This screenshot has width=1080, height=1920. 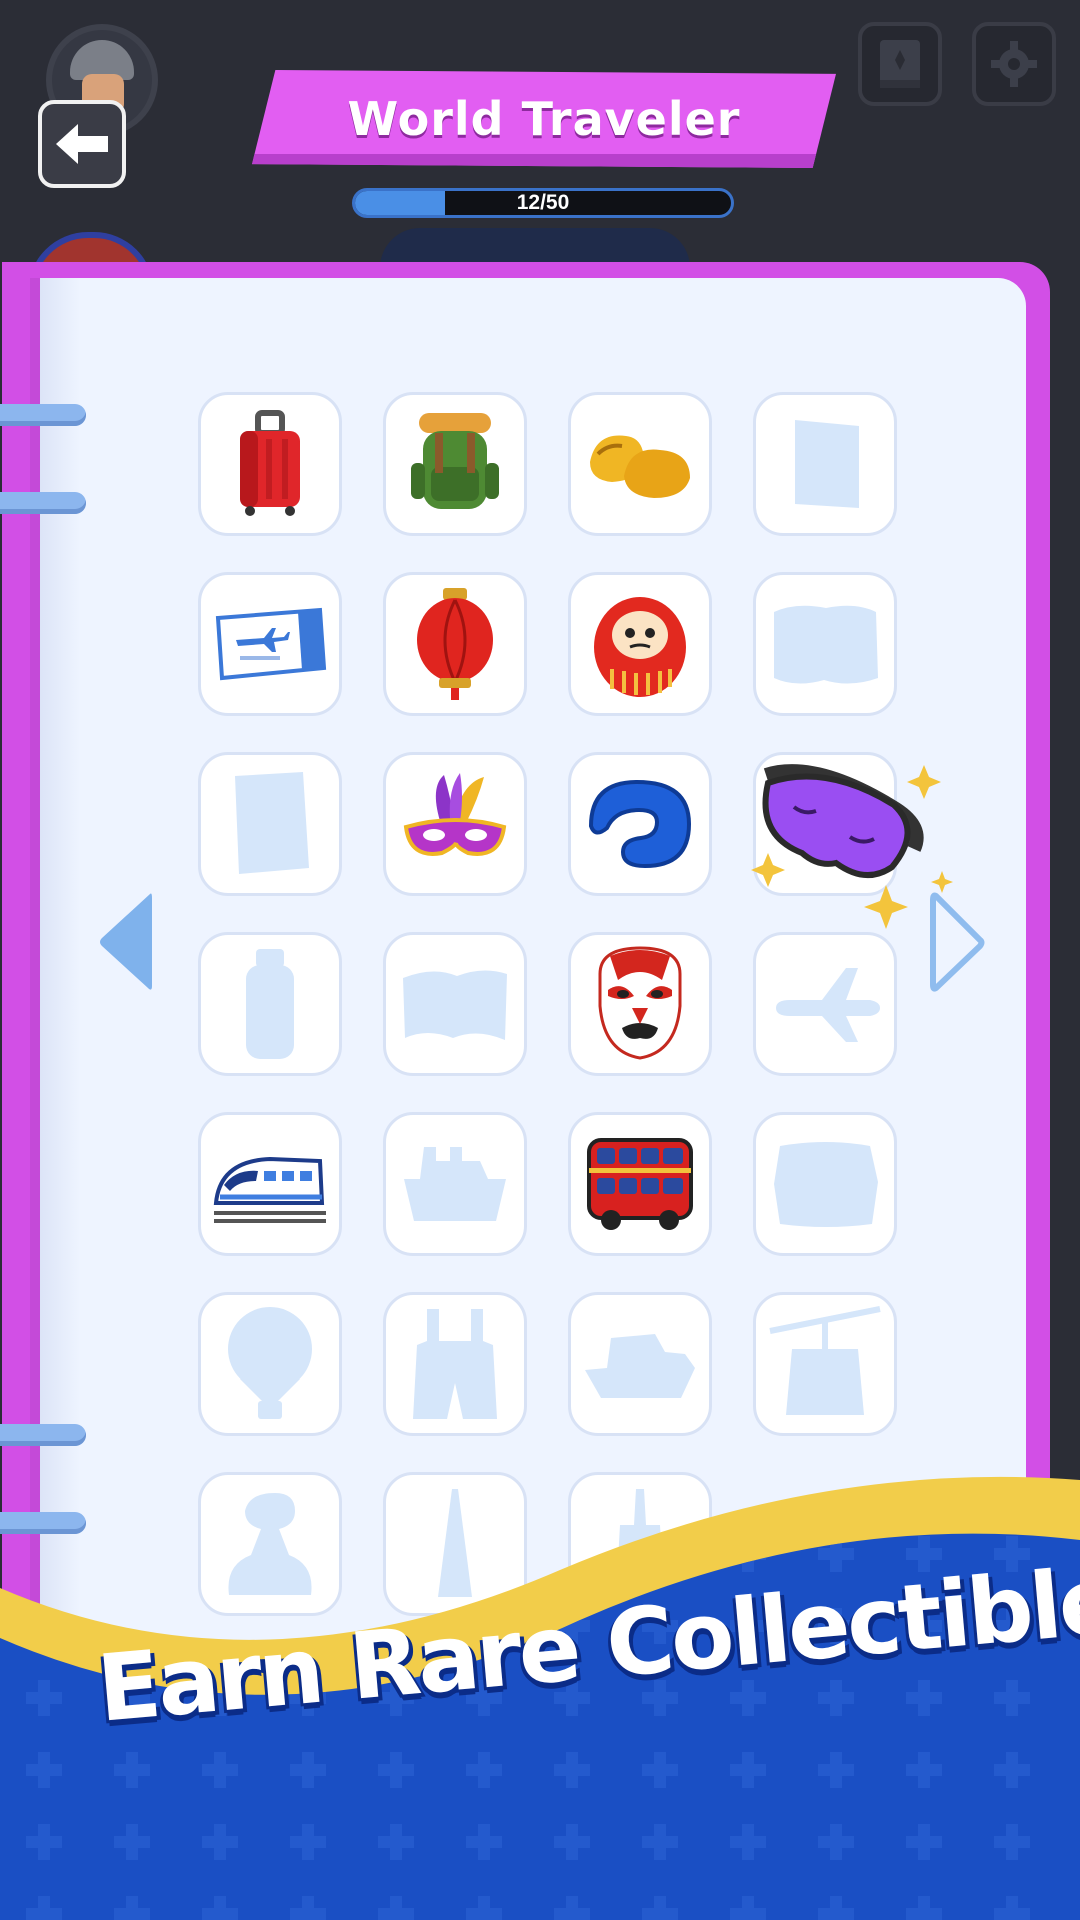 I want to click on opera-mask-icon, so click(x=640, y=1003).